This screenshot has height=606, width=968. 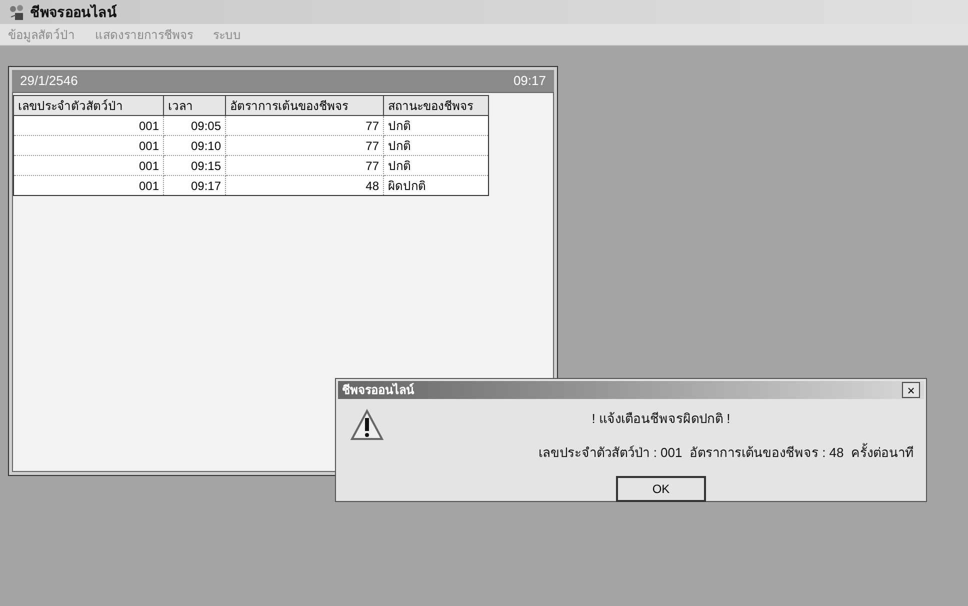 I want to click on column-header: อัตราการเต้นของชีพจร, so click(x=305, y=106).